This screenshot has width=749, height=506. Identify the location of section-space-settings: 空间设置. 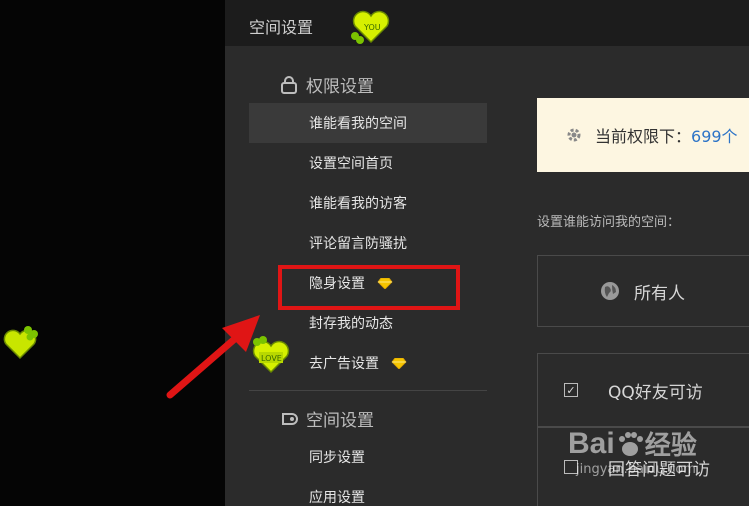
(327, 418).